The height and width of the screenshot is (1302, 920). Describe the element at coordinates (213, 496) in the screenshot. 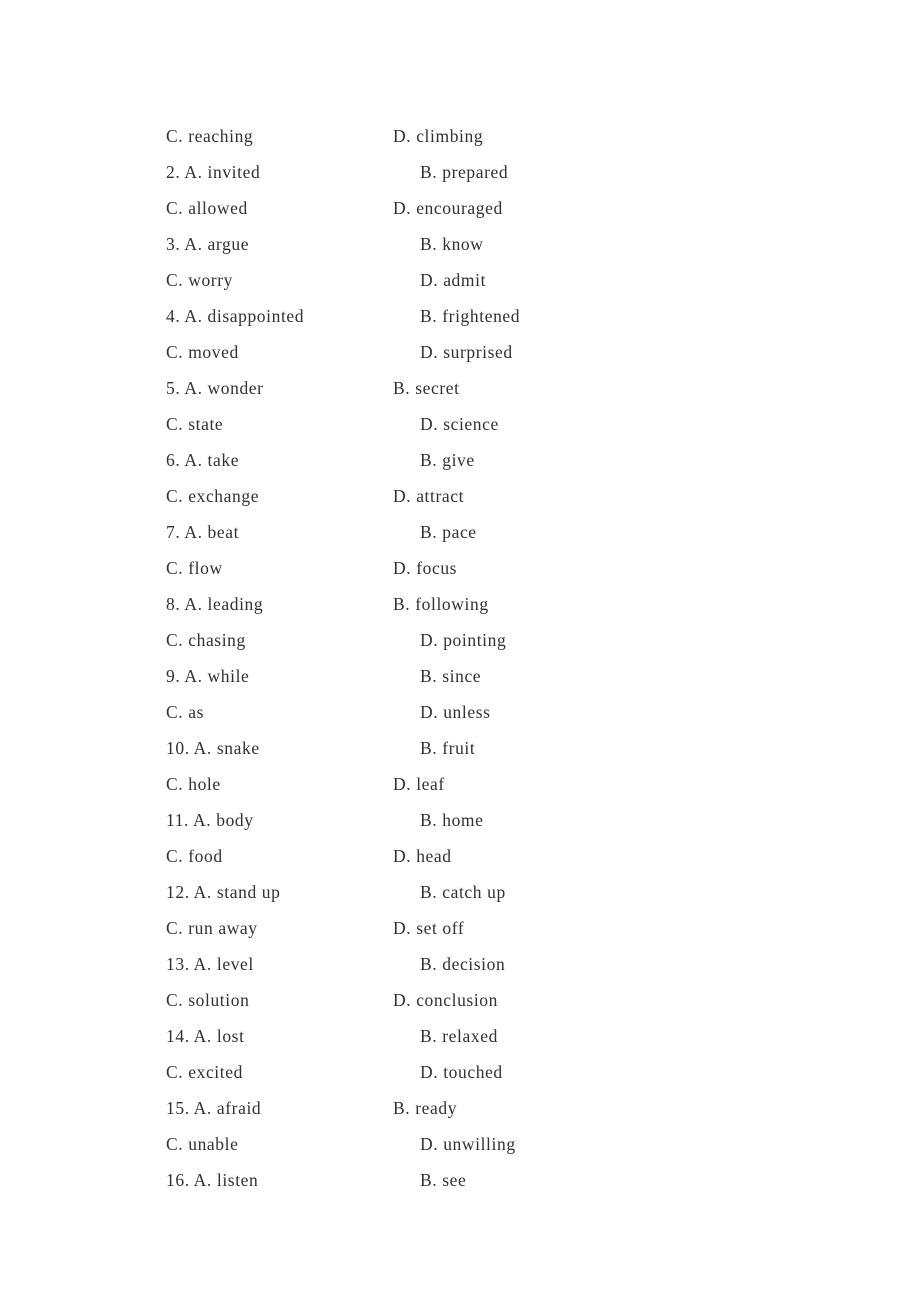

I see `option-left: C. exchange` at that location.